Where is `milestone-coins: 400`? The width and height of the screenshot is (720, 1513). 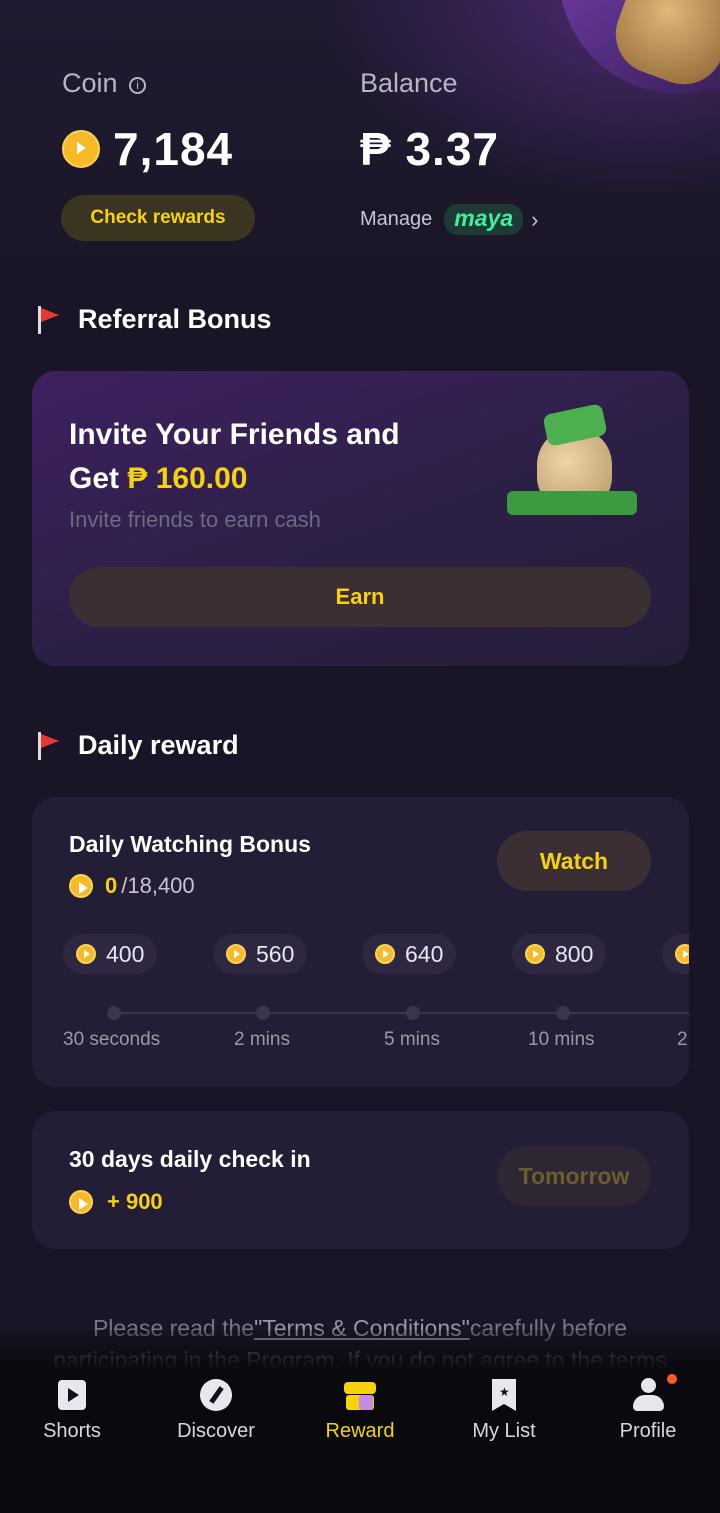
milestone-coins: 400 is located at coordinates (125, 953).